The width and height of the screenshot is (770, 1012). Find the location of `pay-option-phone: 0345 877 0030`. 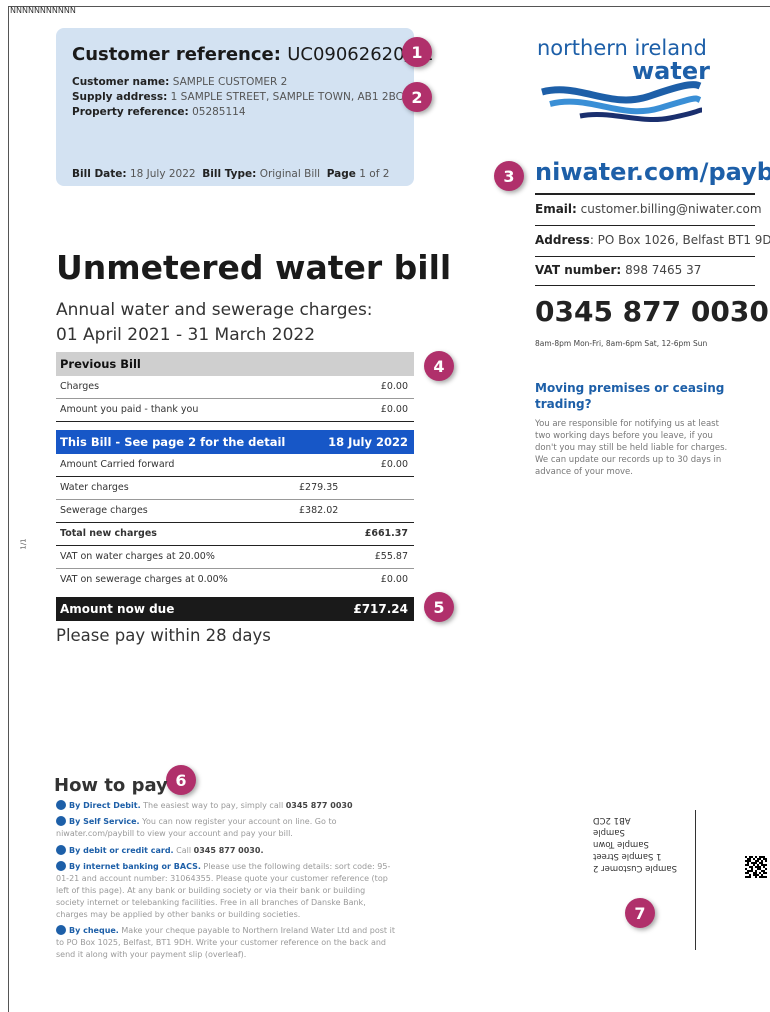

pay-option-phone: 0345 877 0030 is located at coordinates (319, 805).